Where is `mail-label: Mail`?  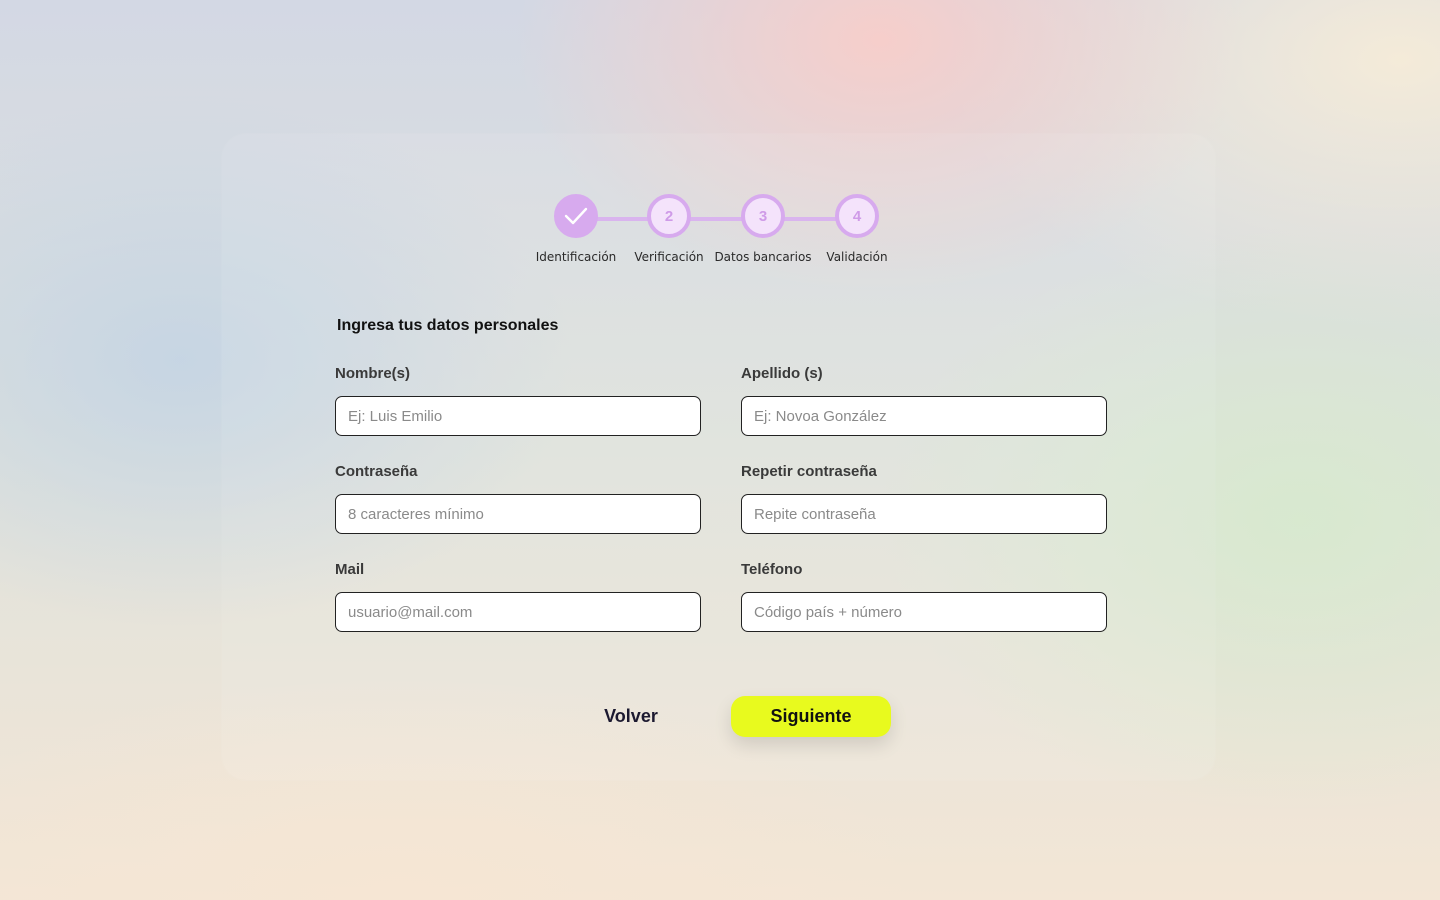 mail-label: Mail is located at coordinates (350, 569).